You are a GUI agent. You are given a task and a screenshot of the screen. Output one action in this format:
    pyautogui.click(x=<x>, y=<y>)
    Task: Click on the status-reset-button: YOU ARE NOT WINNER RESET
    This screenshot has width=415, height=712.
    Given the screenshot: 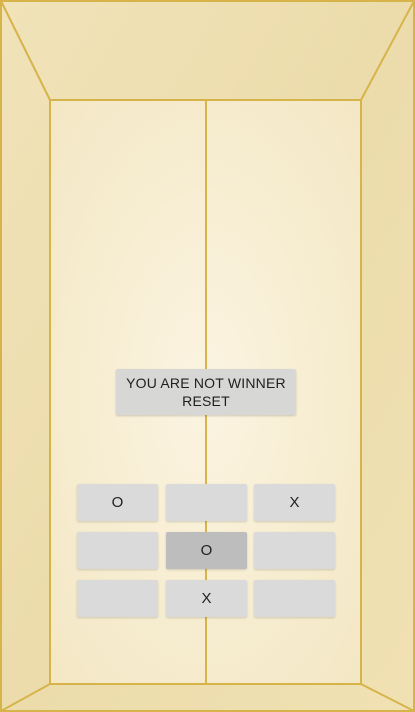 What is the action you would take?
    pyautogui.click(x=206, y=392)
    